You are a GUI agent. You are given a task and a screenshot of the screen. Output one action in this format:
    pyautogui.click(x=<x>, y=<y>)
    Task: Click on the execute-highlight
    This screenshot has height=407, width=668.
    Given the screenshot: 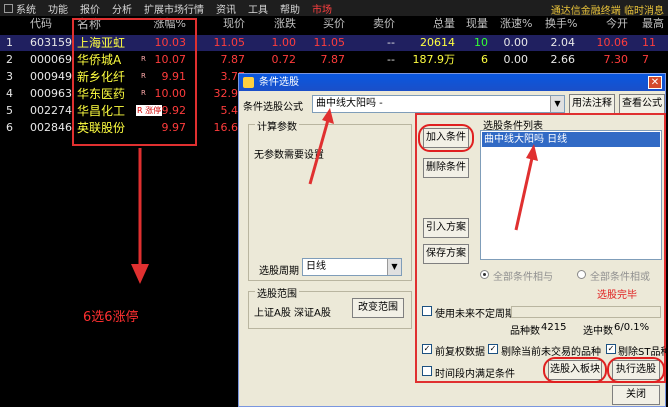 What is the action you would take?
    pyautogui.click(x=636, y=370)
    